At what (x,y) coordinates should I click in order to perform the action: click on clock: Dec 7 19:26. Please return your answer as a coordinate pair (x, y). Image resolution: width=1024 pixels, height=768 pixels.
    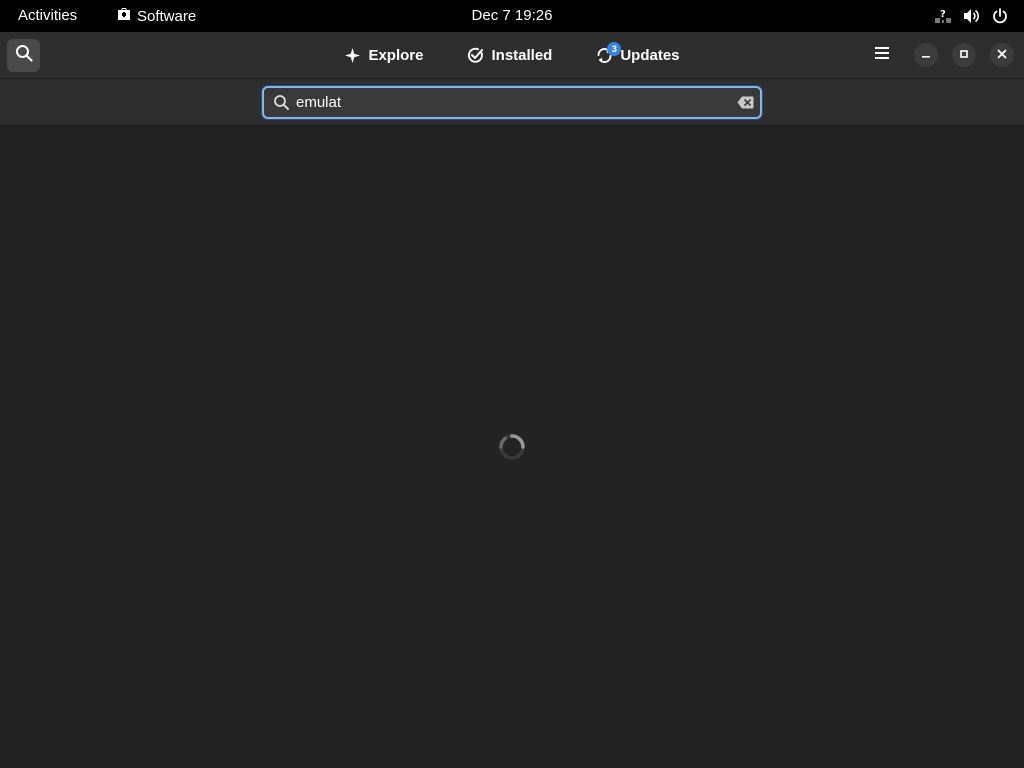
    Looking at the image, I should click on (512, 15).